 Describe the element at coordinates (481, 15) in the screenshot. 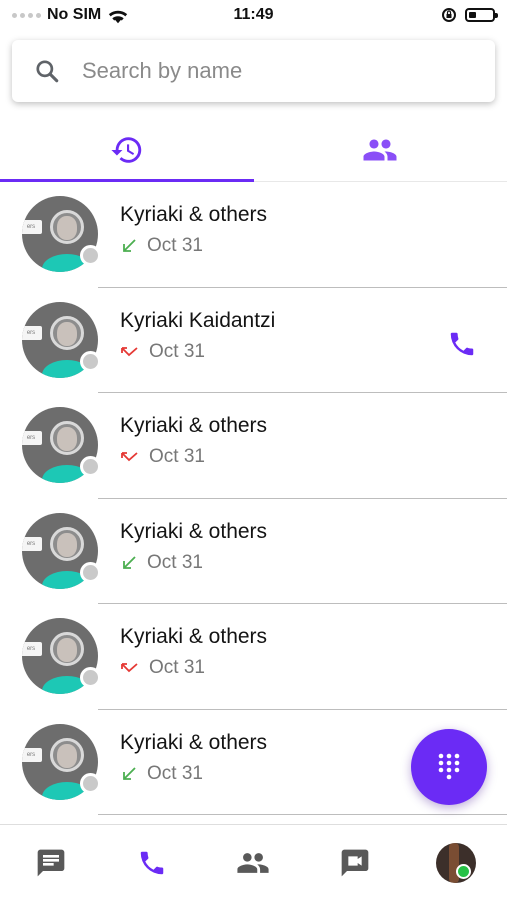

I see `battery-icon` at that location.